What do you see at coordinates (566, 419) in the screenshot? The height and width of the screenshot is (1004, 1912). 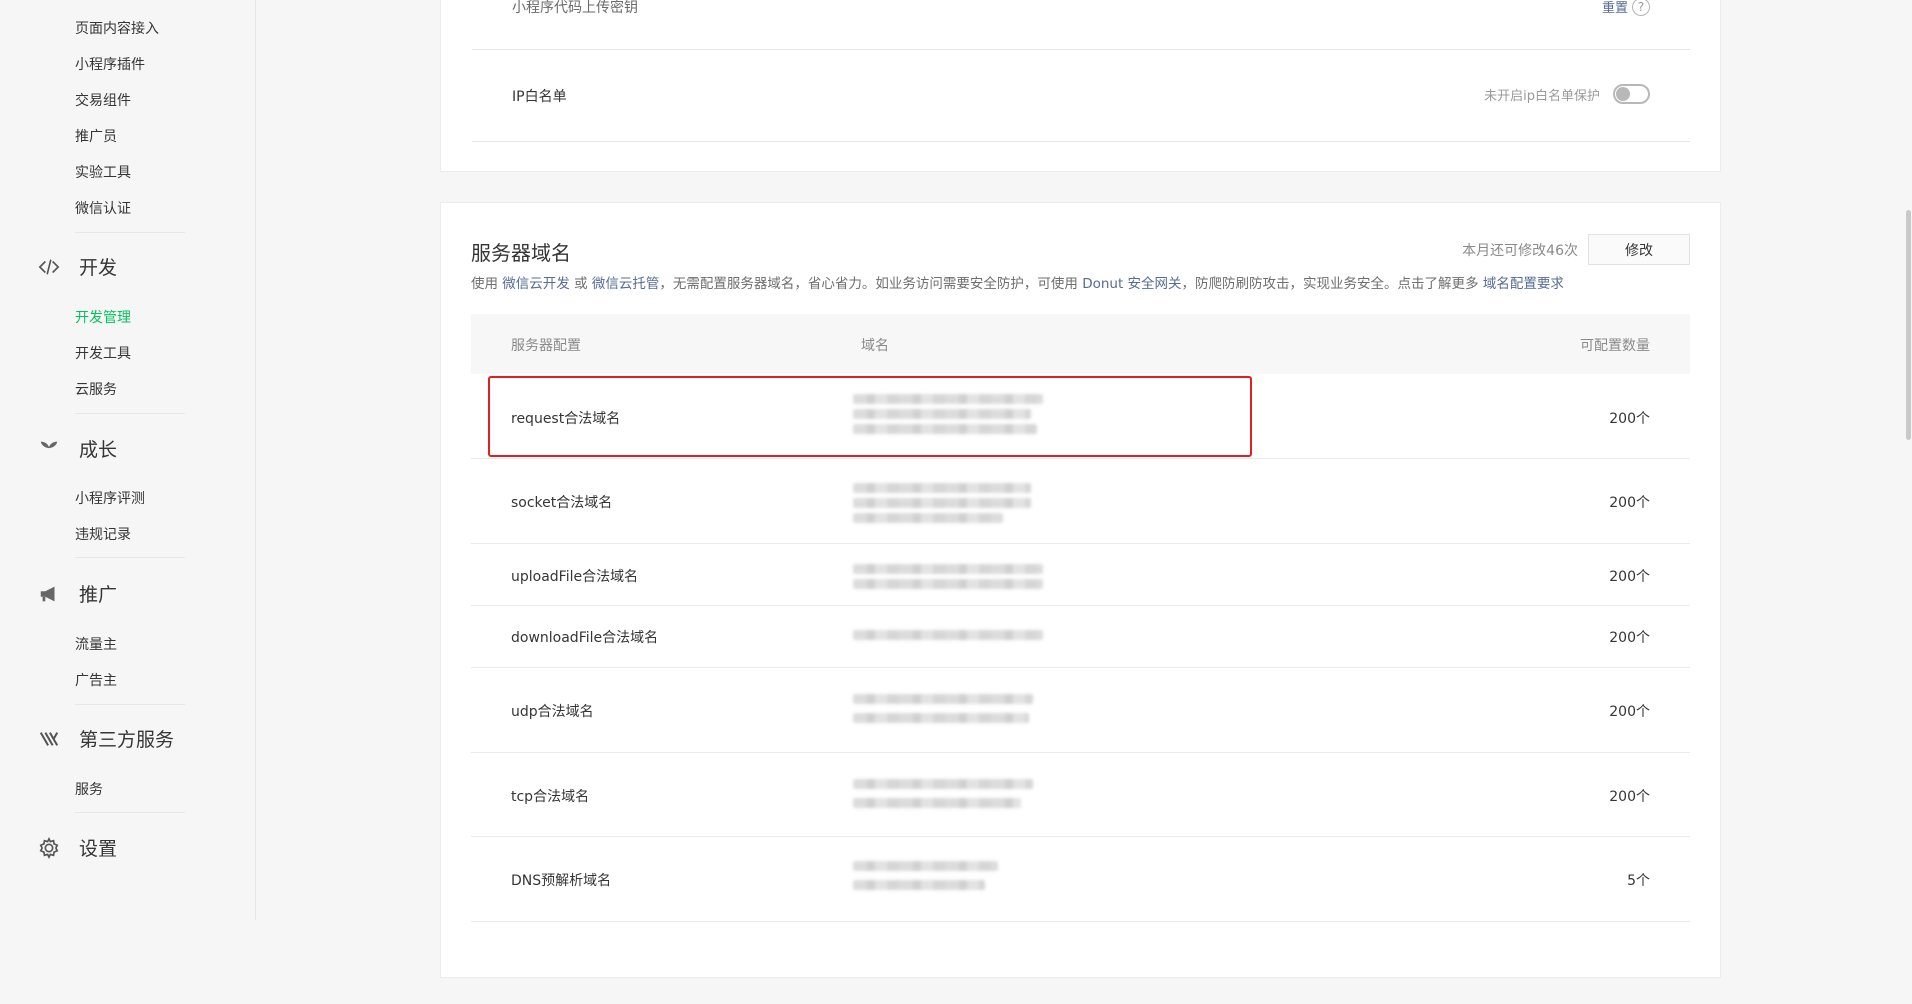 I see `domain-type: request合法域名` at bounding box center [566, 419].